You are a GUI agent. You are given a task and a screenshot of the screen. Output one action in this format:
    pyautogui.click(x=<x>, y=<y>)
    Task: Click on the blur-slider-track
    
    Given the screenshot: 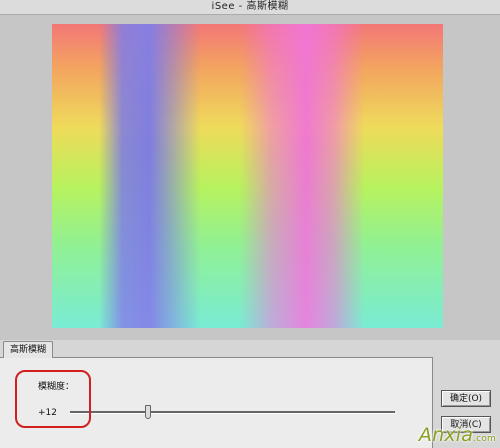 What is the action you would take?
    pyautogui.click(x=232, y=412)
    